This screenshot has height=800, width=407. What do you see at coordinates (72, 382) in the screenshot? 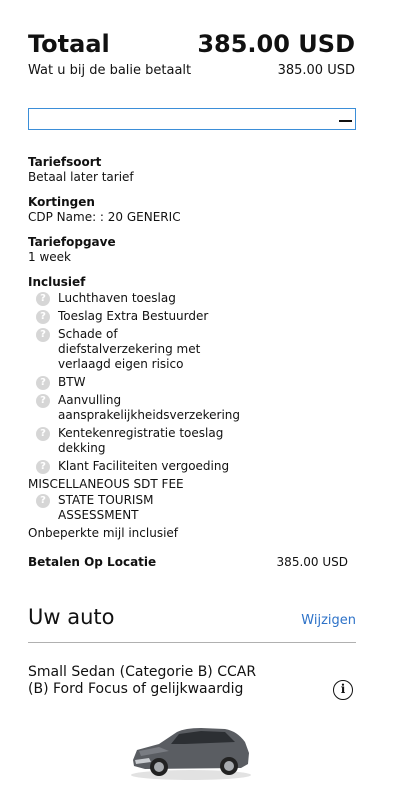
I see `included-item-label: BTW` at bounding box center [72, 382].